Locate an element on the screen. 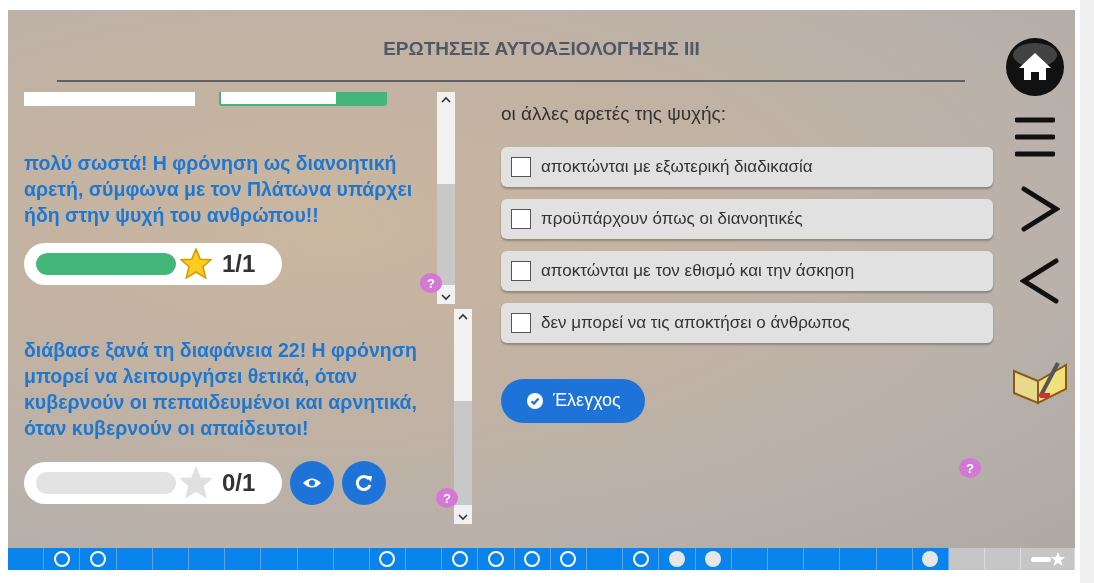  score-text: 1/1 is located at coordinates (239, 264).